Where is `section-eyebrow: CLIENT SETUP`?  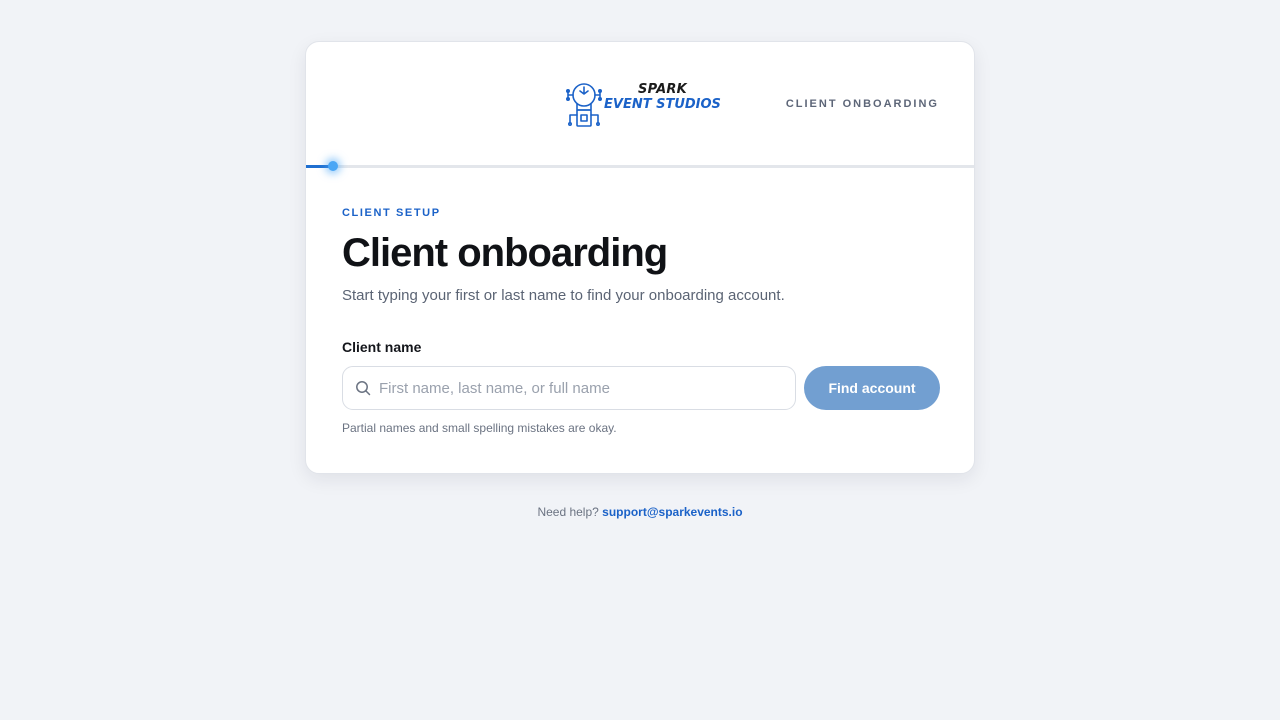 section-eyebrow: CLIENT SETUP is located at coordinates (391, 213).